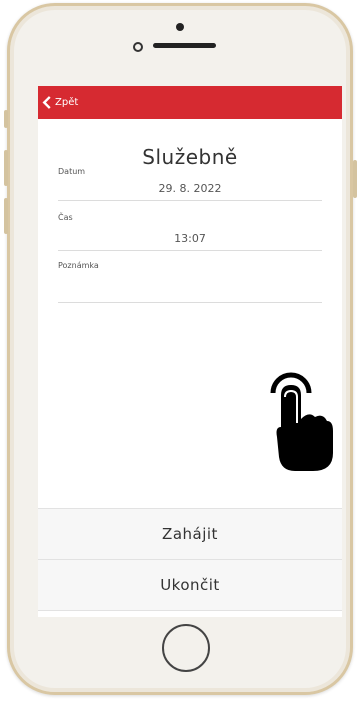 This screenshot has height=702, width=361. I want to click on end-button: Ukončit, so click(190, 585).